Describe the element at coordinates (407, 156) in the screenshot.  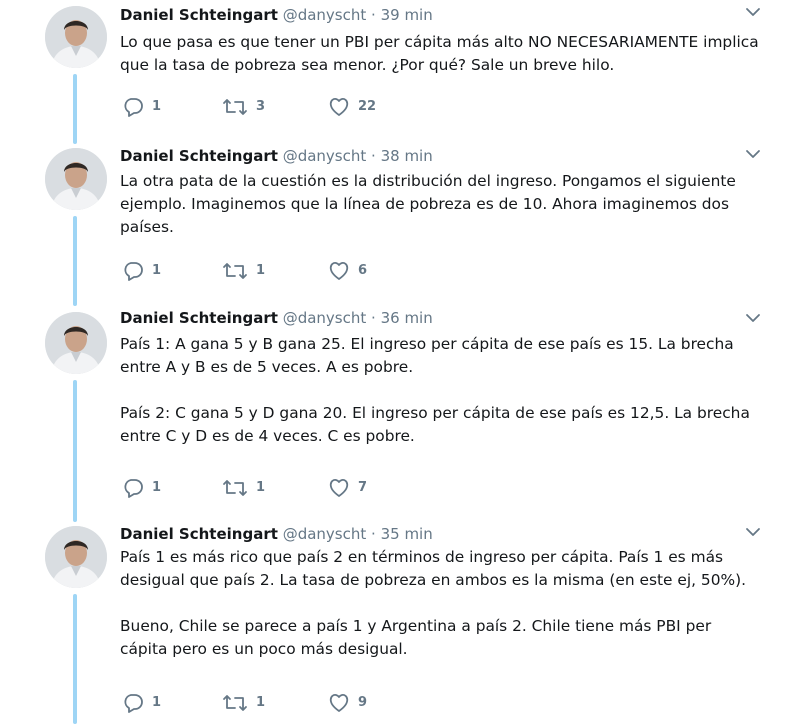
I see `tweet-timestamp: 38 min` at that location.